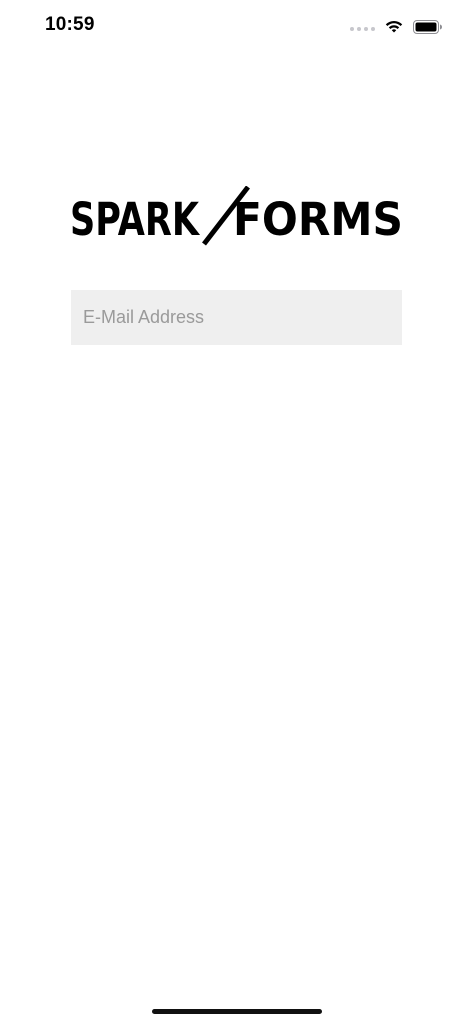 The height and width of the screenshot is (1024, 473). Describe the element at coordinates (428, 27) in the screenshot. I see `battery-icon` at that location.